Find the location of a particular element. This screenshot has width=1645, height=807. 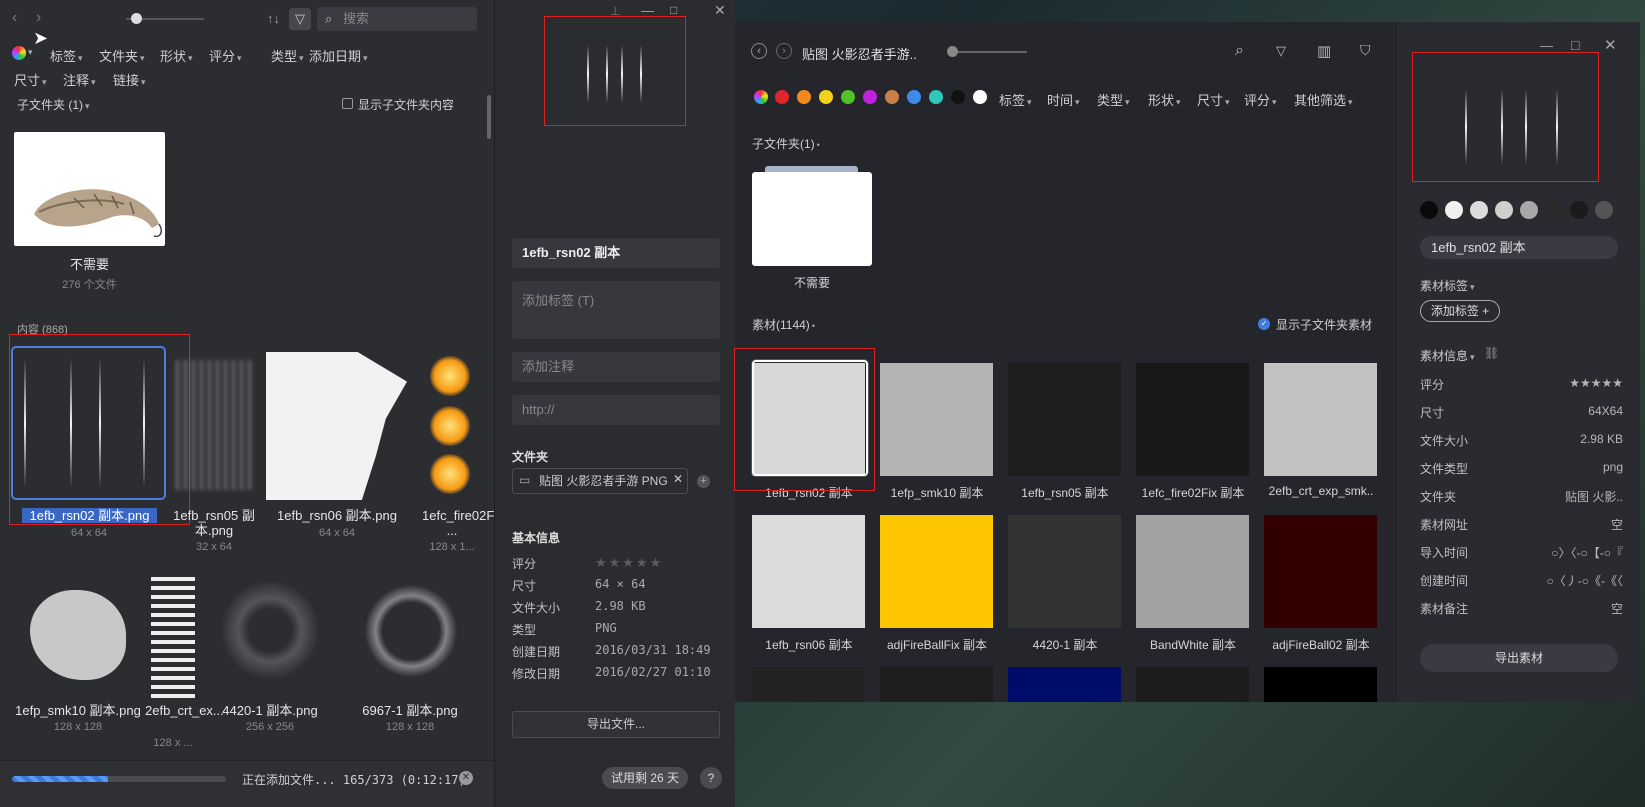

chevron-left-icon: ‹ is located at coordinates (14, 18).